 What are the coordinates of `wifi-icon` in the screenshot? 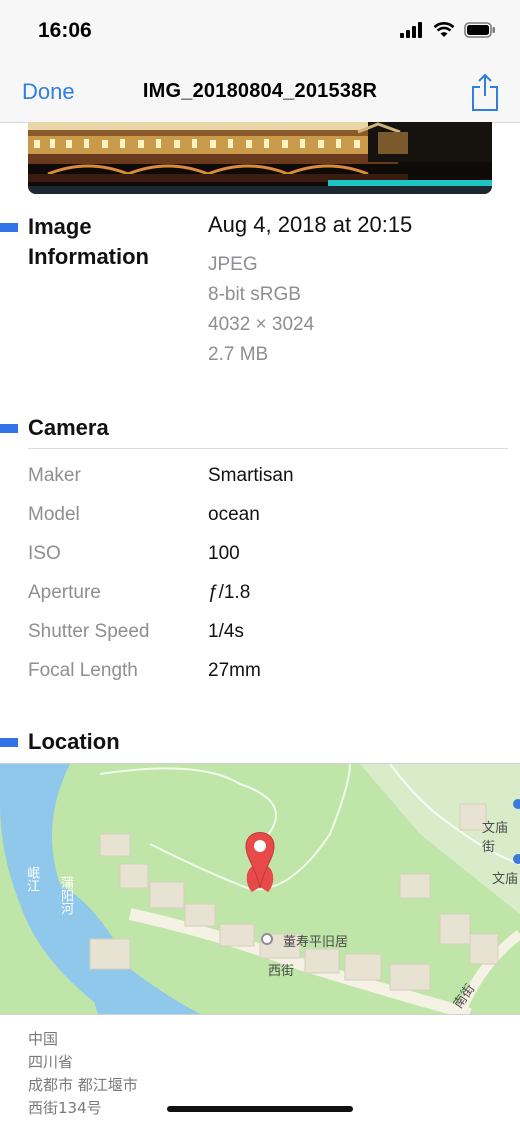 It's located at (444, 29).